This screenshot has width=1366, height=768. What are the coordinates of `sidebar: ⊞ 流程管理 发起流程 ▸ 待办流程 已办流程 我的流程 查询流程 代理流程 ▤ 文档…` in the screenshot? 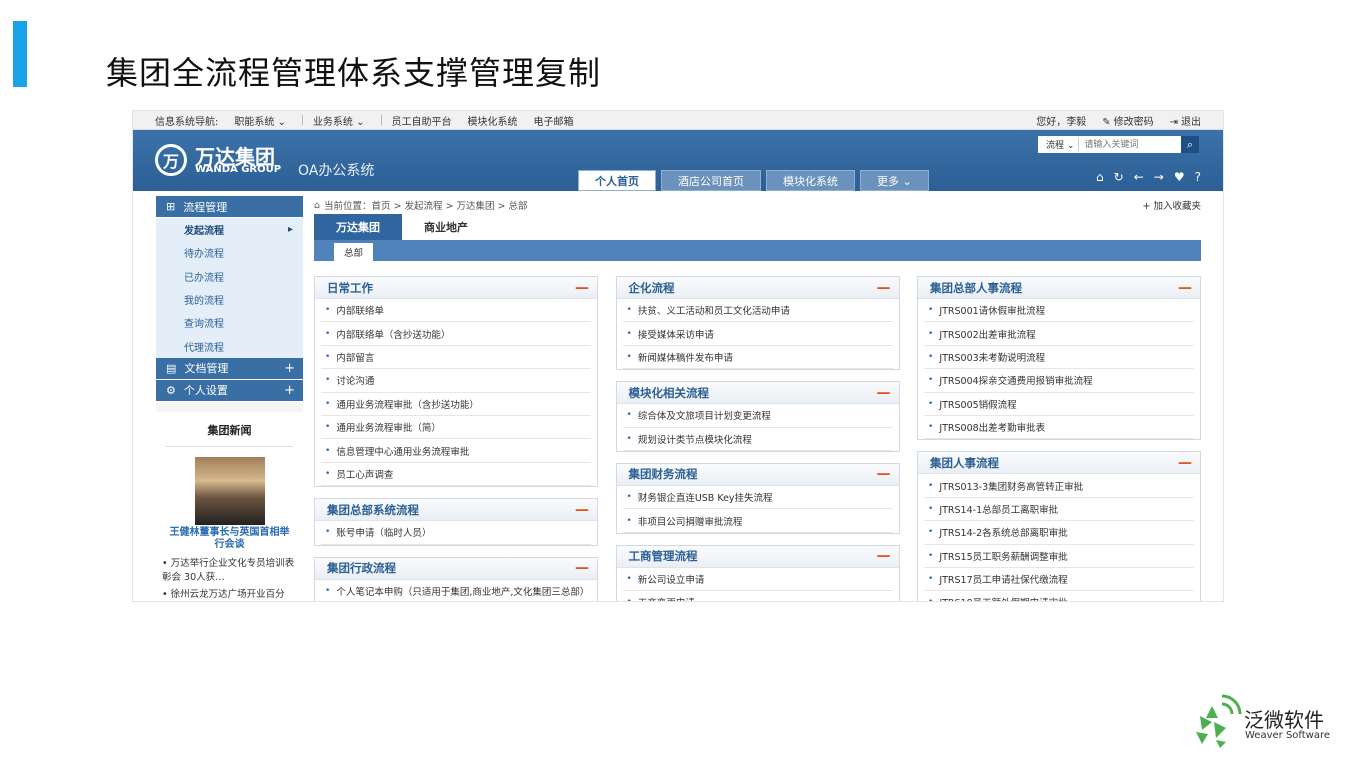 It's located at (229, 398).